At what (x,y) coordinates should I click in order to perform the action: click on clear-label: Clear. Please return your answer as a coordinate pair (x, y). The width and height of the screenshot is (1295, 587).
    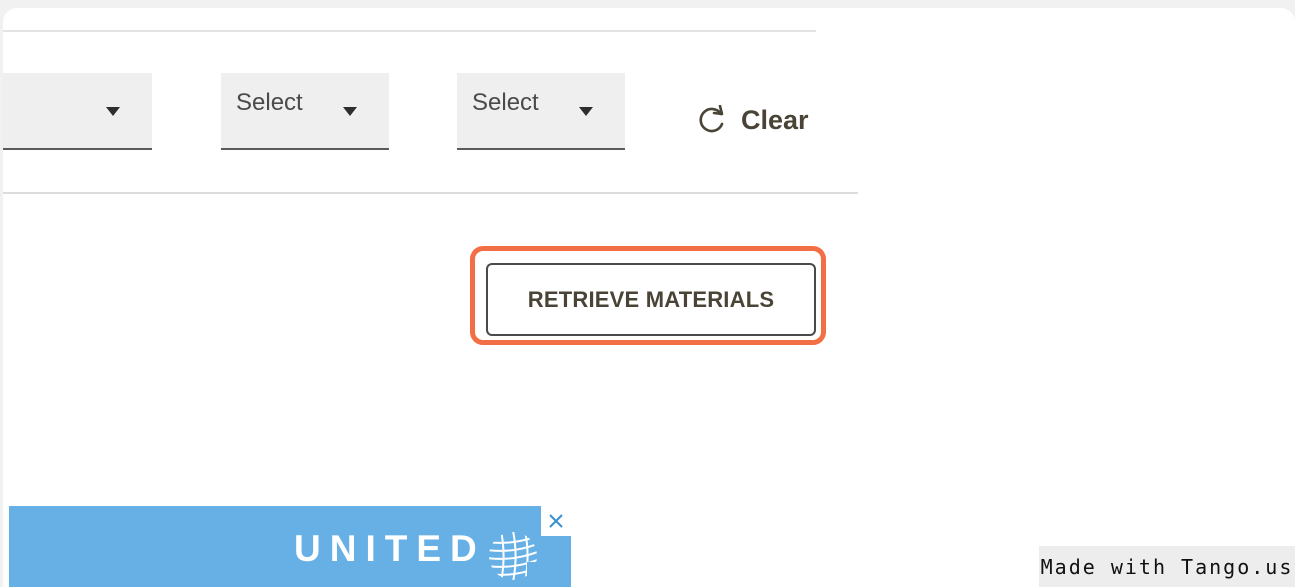
    Looking at the image, I should click on (775, 119).